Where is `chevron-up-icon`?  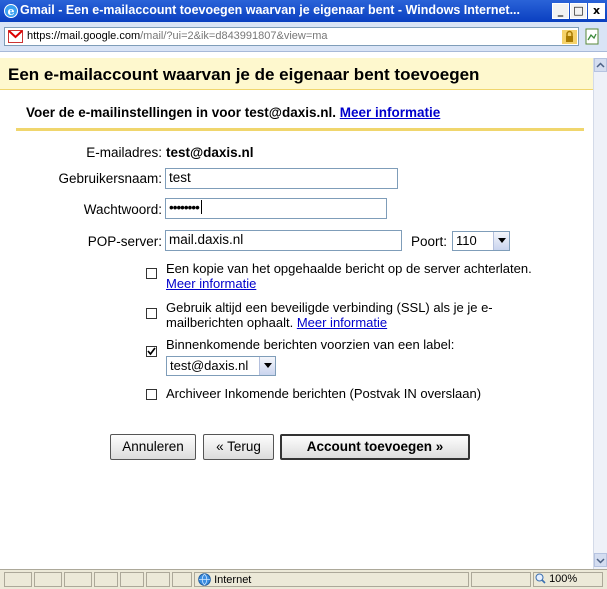
chevron-up-icon is located at coordinates (600, 65).